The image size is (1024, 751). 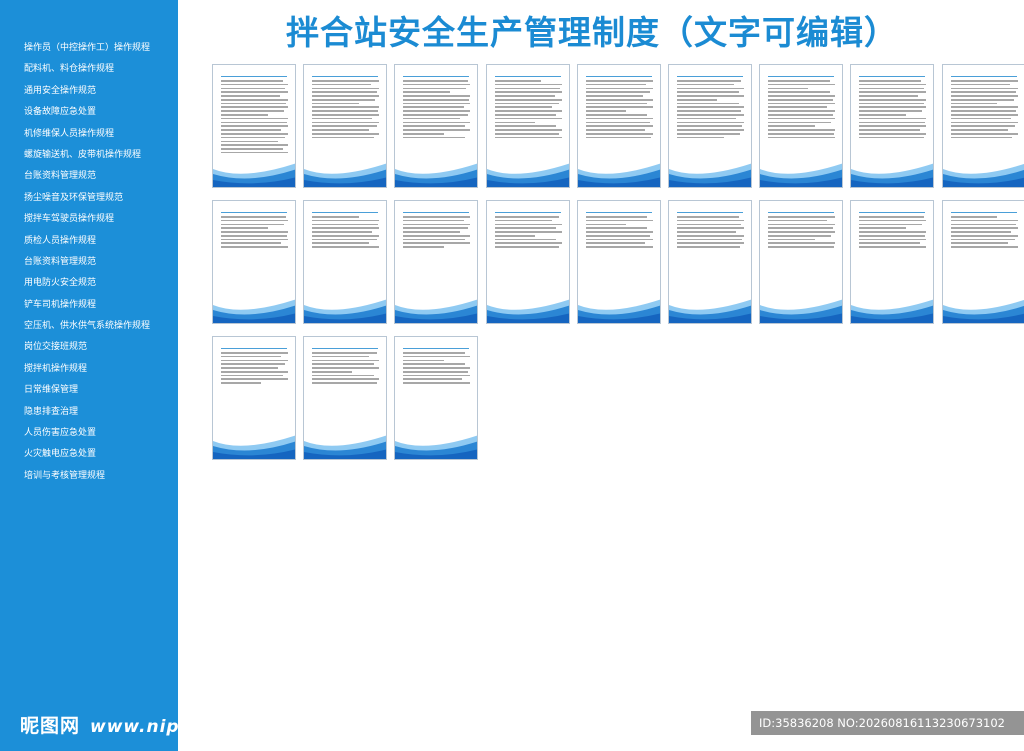 I want to click on sidebar-item: 日常维保管理, so click(x=87, y=390).